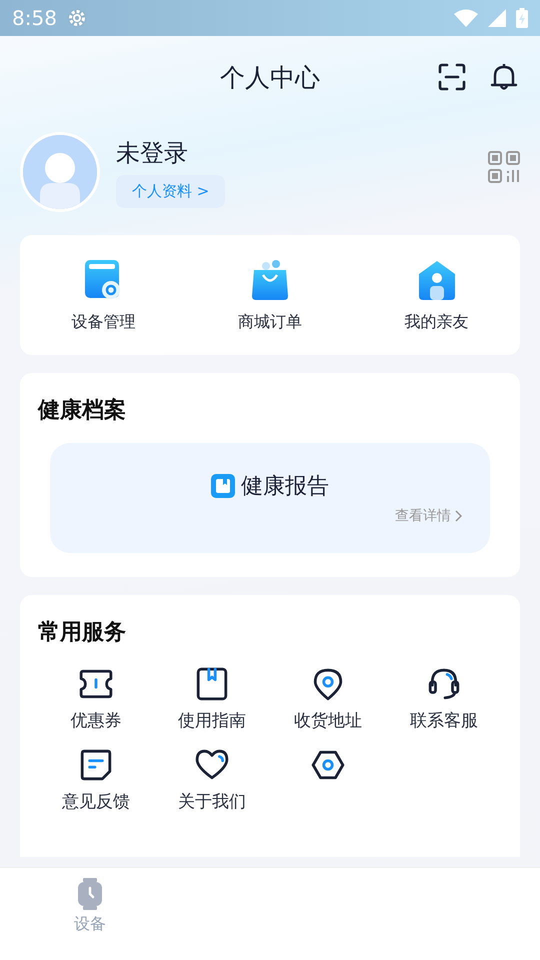 Image resolution: width=540 pixels, height=960 pixels. What do you see at coordinates (328, 765) in the screenshot?
I see `hexagon-icon` at bounding box center [328, 765].